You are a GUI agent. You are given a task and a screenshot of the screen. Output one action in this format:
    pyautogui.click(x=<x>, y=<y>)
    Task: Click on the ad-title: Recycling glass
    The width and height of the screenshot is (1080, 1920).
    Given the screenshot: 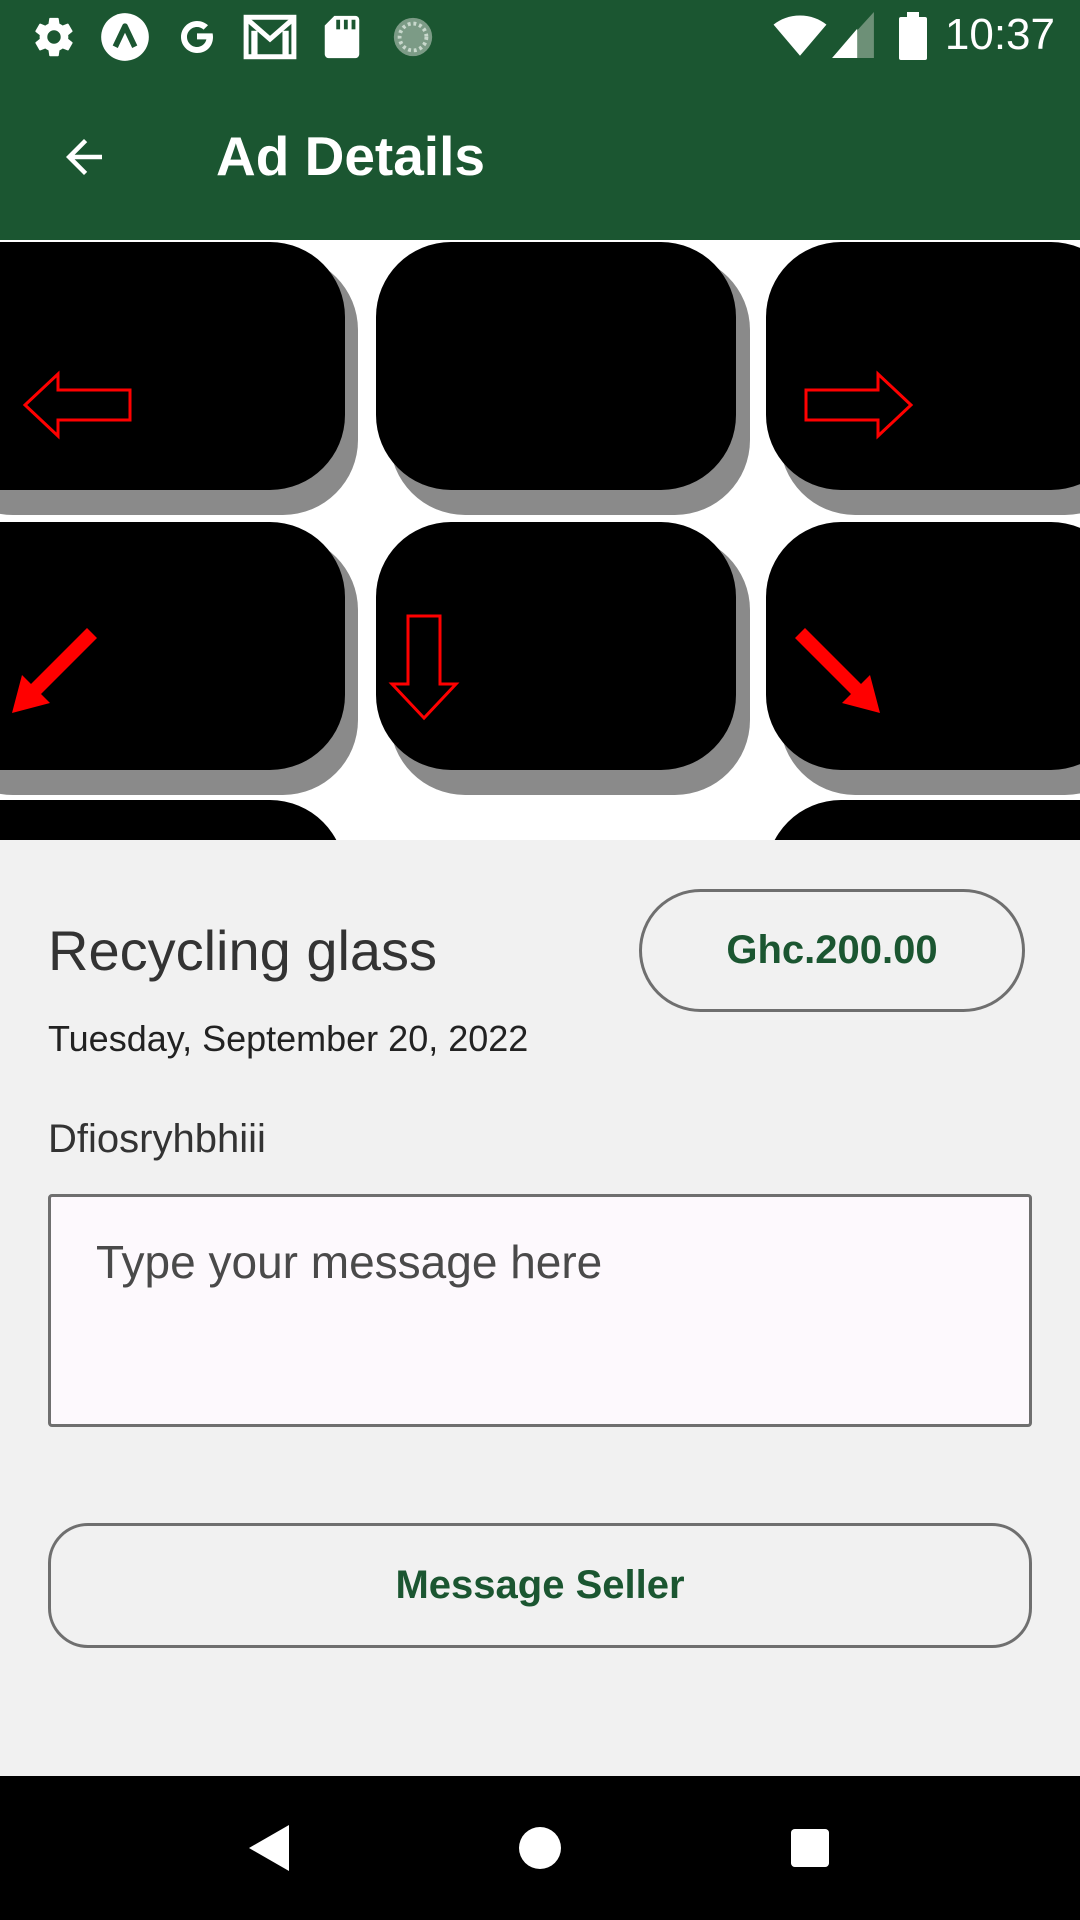 What is the action you would take?
    pyautogui.click(x=243, y=950)
    